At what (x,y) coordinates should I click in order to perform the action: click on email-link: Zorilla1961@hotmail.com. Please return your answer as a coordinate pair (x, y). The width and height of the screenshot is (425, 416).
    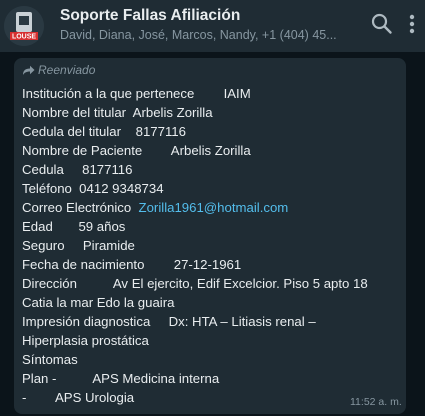
    Looking at the image, I should click on (214, 207).